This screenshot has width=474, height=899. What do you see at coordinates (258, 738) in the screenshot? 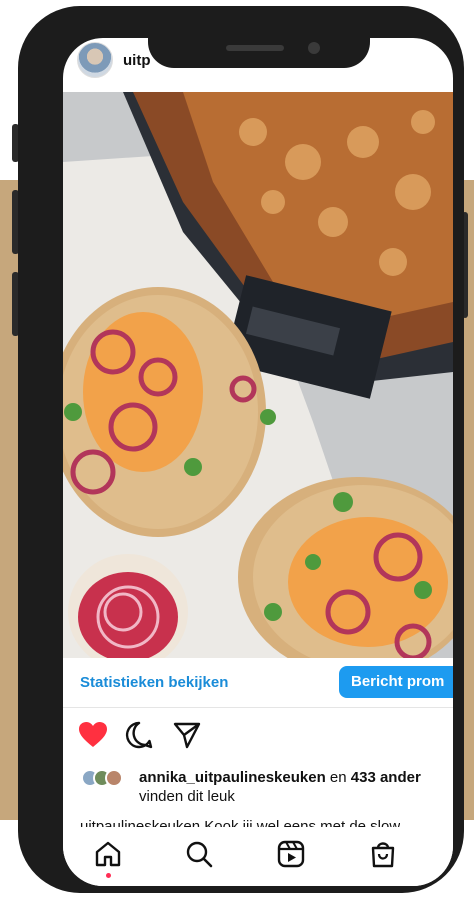
I see `post-actions` at bounding box center [258, 738].